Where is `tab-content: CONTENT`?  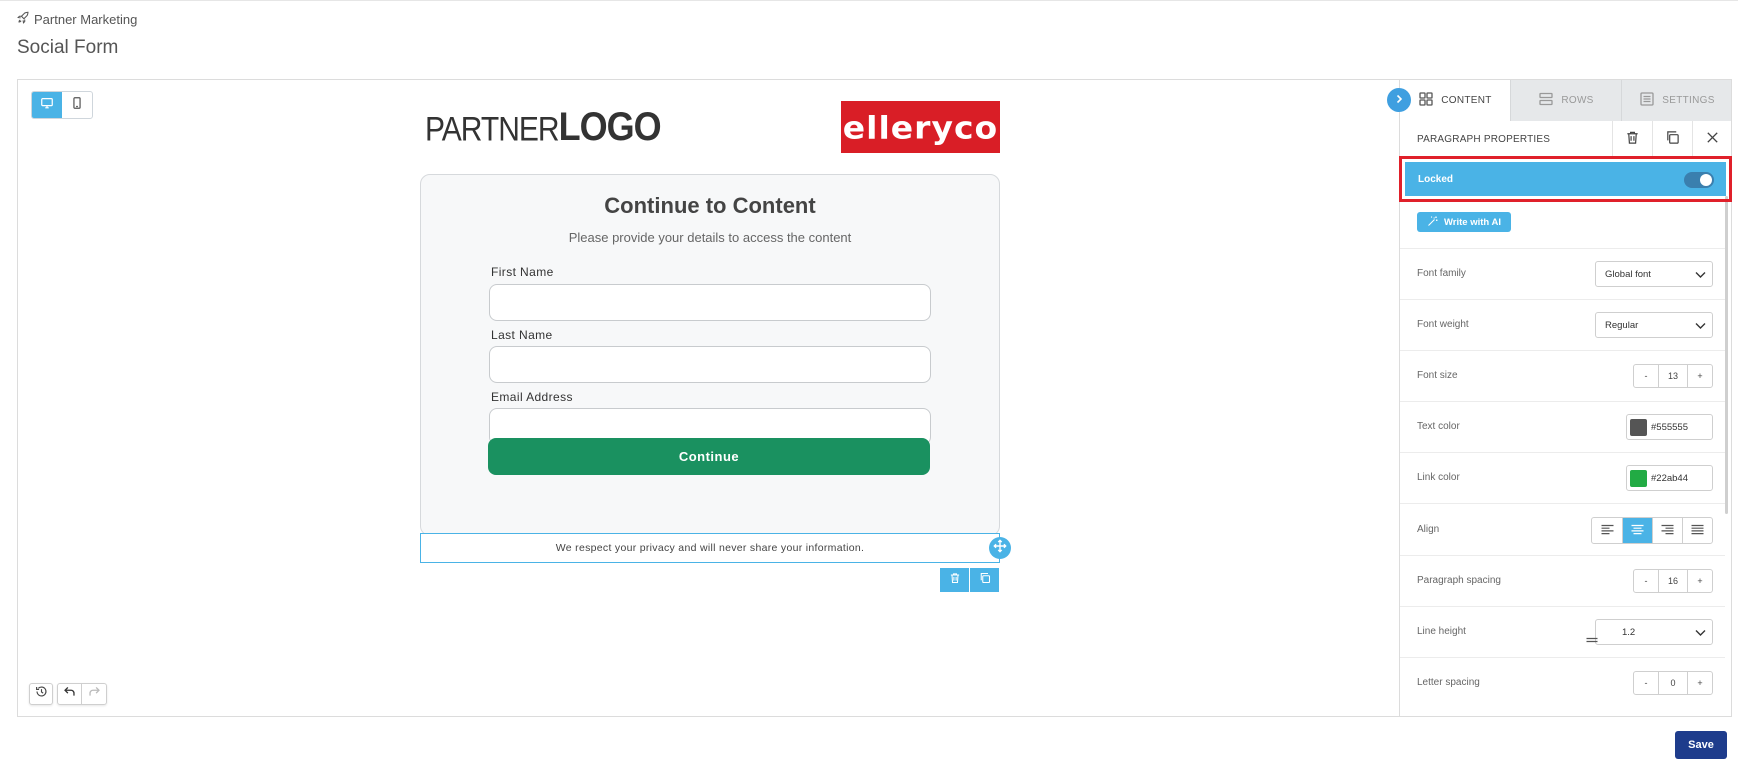
tab-content: CONTENT is located at coordinates (1455, 100).